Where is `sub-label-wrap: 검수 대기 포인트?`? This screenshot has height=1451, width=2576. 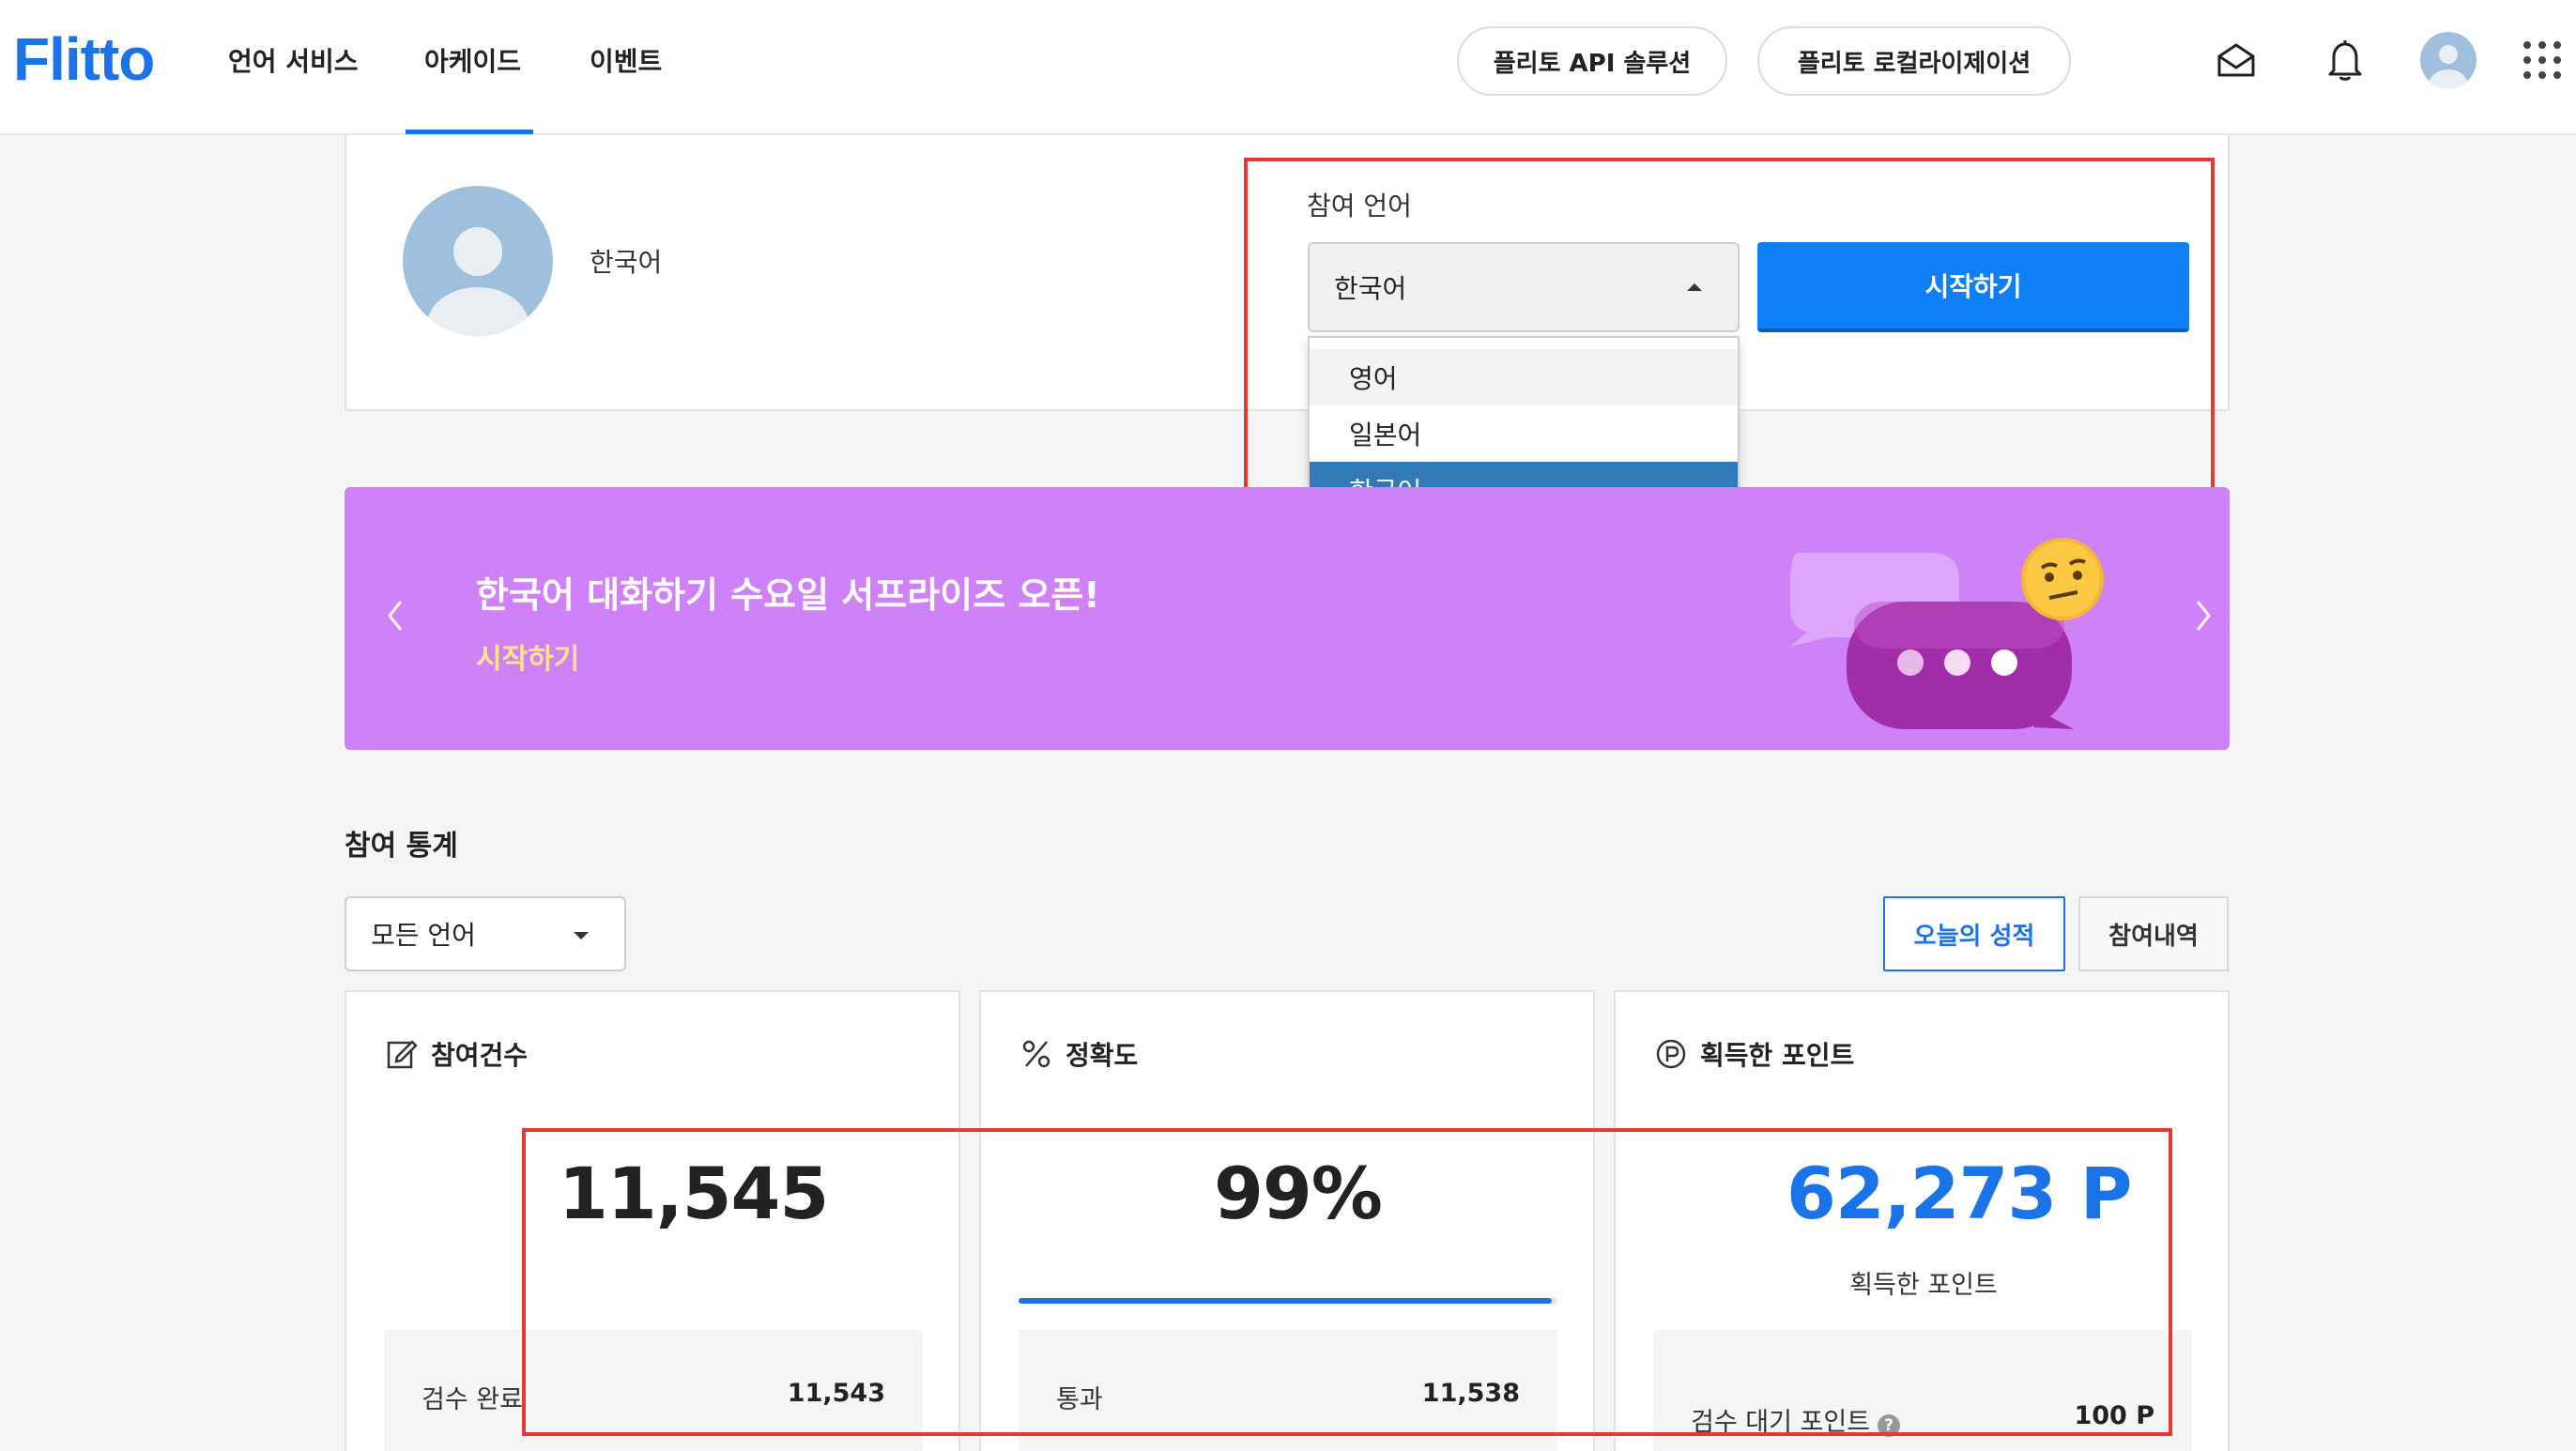 sub-label-wrap: 검수 대기 포인트? is located at coordinates (1796, 1419).